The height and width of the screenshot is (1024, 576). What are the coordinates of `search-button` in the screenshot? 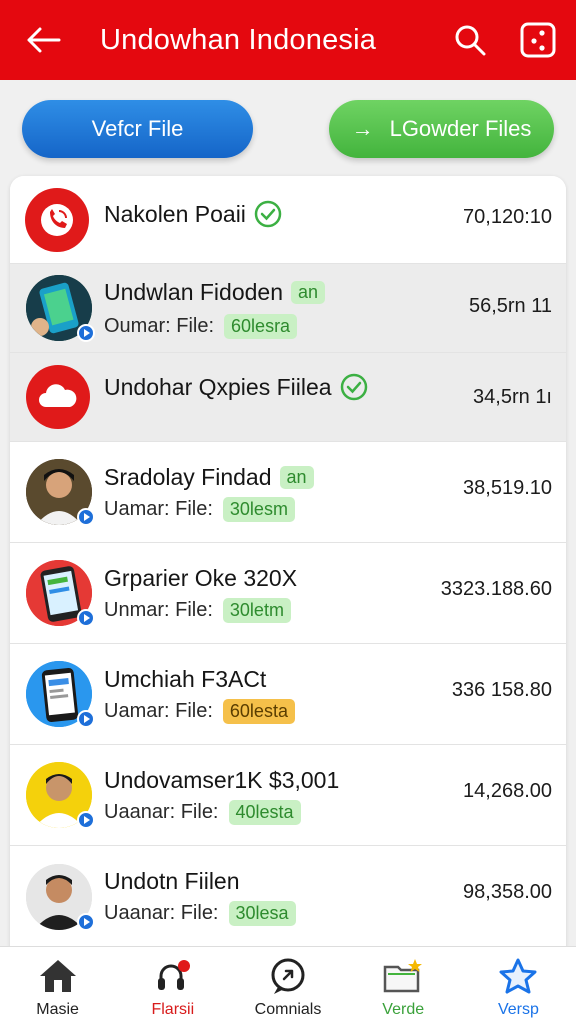 It's located at (470, 40).